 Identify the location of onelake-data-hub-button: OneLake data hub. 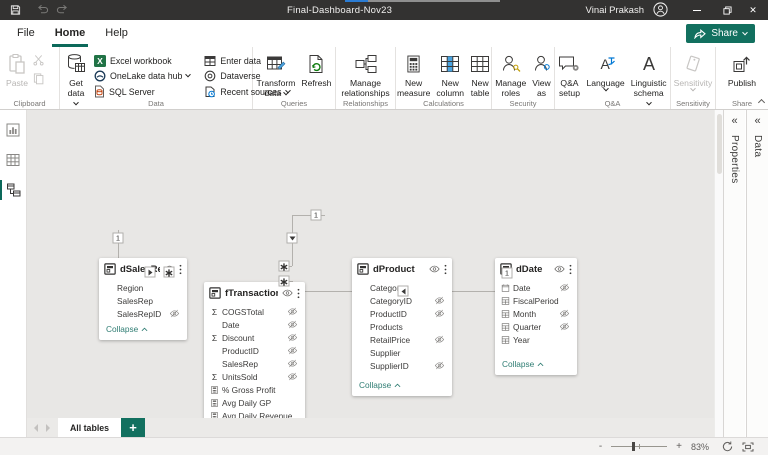
(143, 77).